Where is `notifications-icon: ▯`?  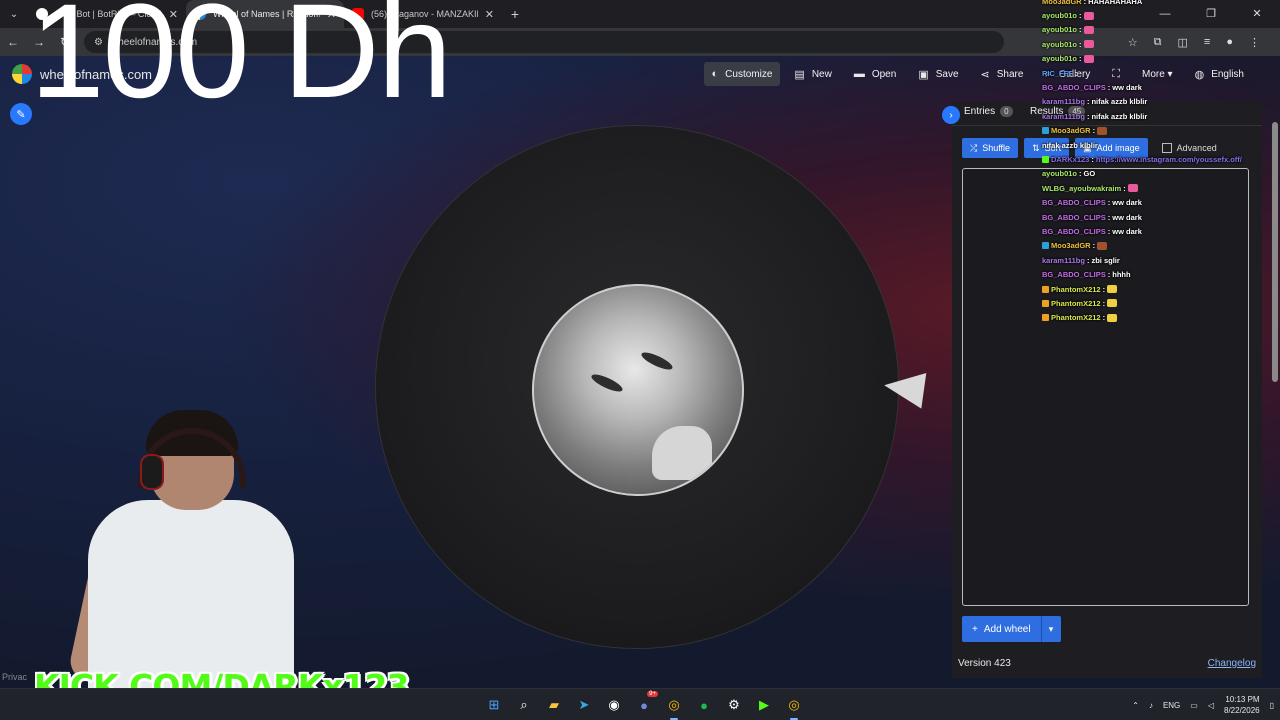 notifications-icon: ▯ is located at coordinates (1272, 705).